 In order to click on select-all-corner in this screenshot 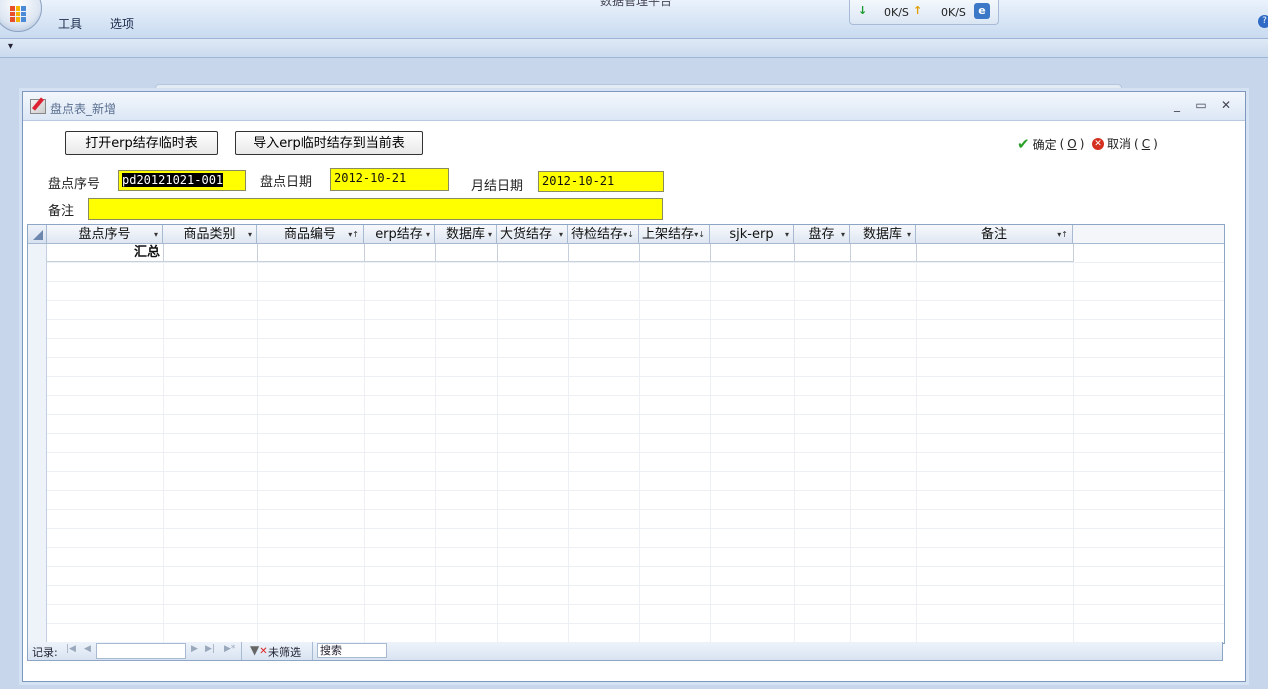, I will do `click(37, 234)`.